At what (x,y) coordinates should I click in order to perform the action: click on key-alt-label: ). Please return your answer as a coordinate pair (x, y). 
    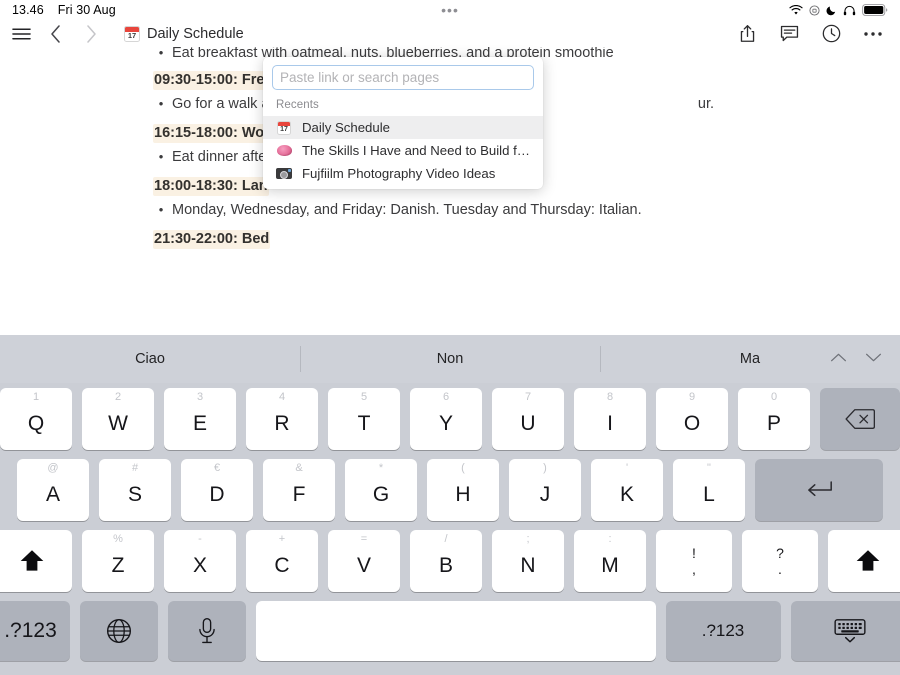
    Looking at the image, I should click on (545, 468).